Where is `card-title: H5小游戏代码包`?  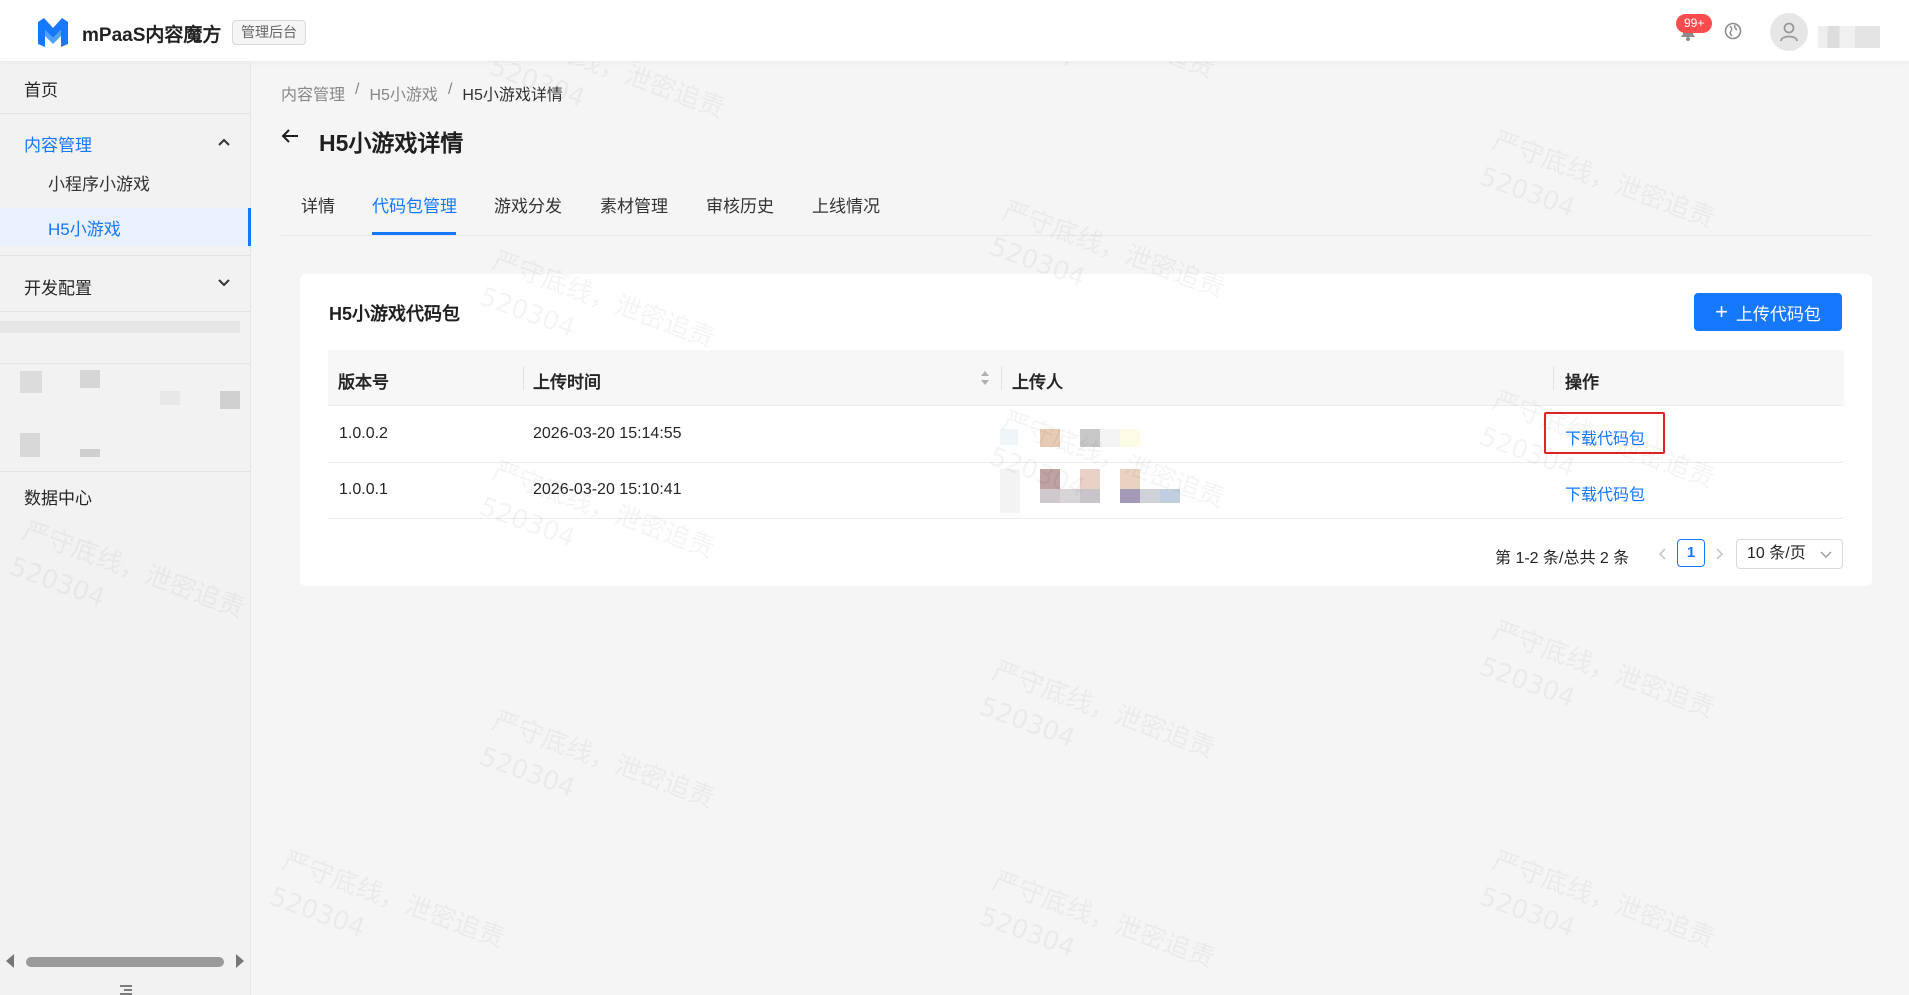
card-title: H5小游戏代码包 is located at coordinates (395, 314).